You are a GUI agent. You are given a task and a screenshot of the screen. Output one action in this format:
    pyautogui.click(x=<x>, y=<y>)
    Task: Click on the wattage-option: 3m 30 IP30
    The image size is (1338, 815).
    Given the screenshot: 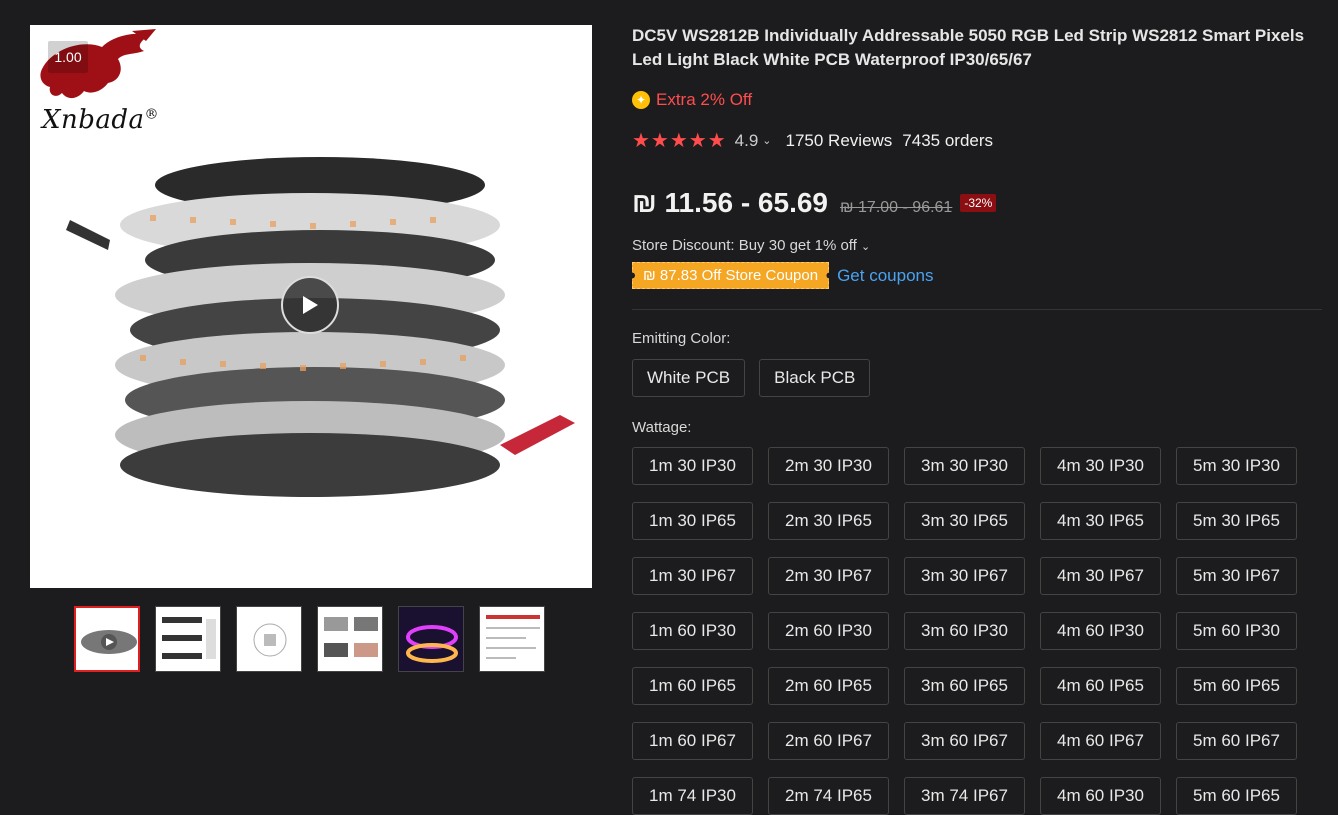 What is the action you would take?
    pyautogui.click(x=964, y=466)
    